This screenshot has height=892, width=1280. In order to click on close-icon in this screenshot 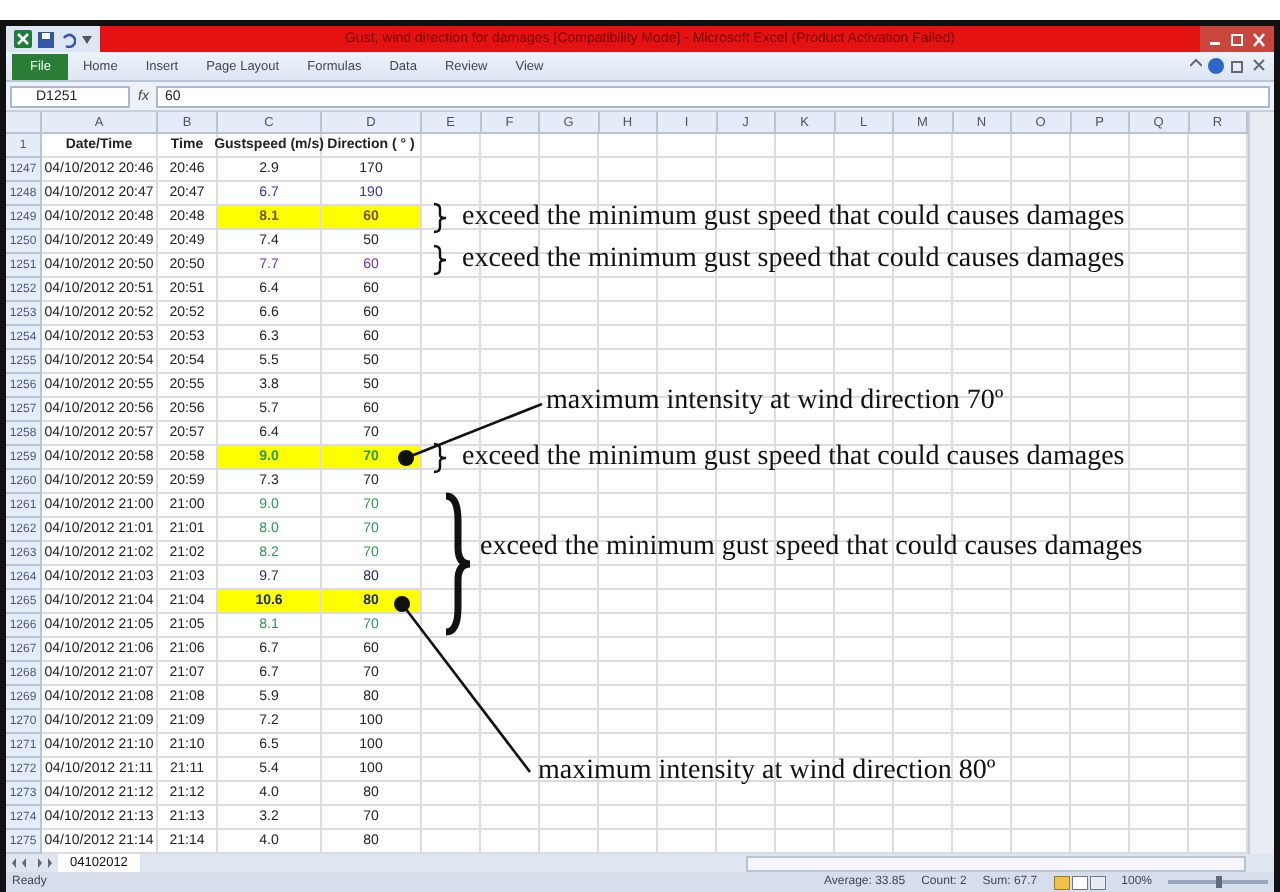, I will do `click(1259, 65)`.